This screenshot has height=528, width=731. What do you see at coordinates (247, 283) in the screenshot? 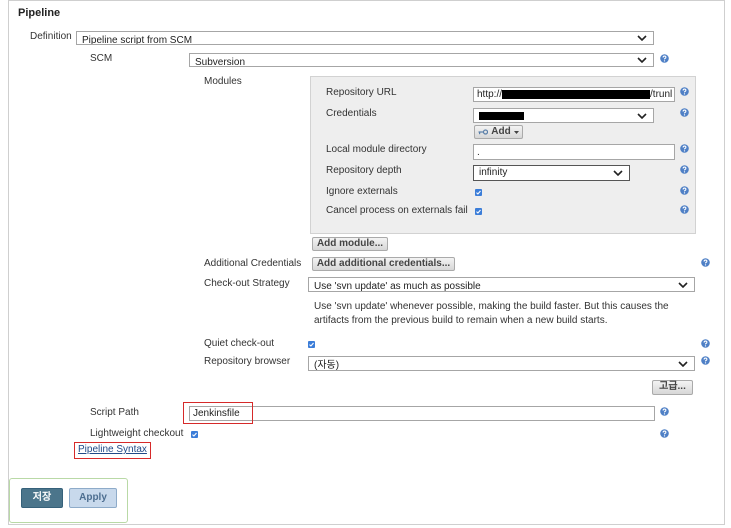
I see `checkout-strategy-label: Check-out Strategy` at bounding box center [247, 283].